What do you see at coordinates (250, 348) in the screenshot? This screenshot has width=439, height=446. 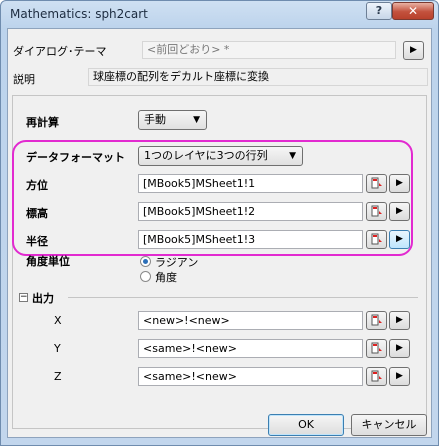 I see `output-y-input: <same>!<new>` at bounding box center [250, 348].